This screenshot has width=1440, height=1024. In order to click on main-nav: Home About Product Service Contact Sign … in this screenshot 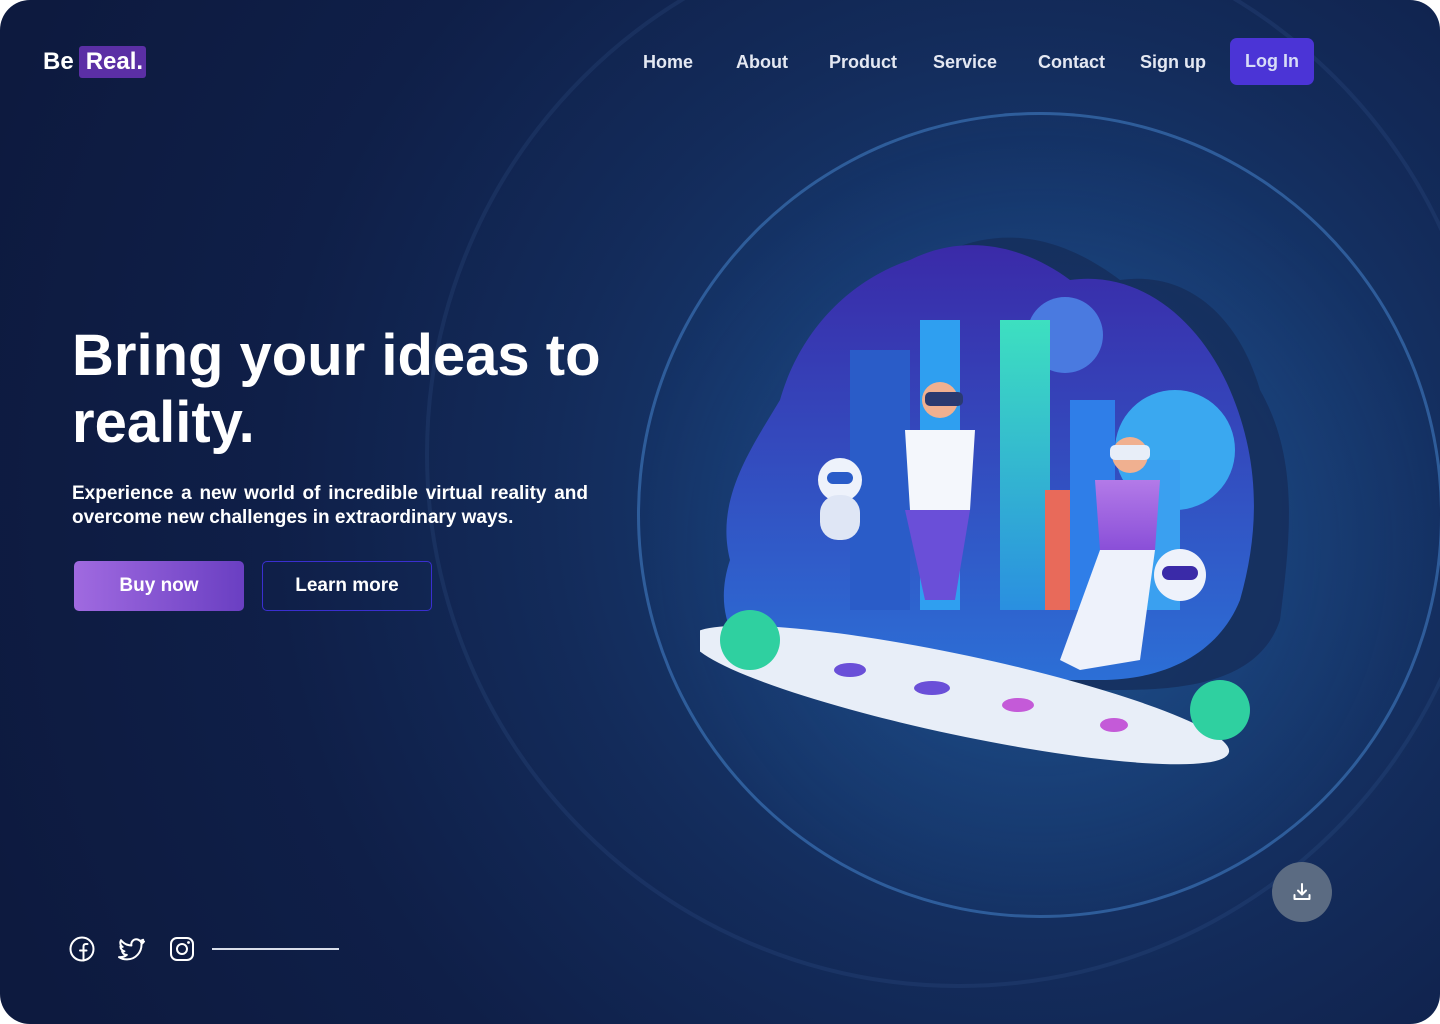, I will do `click(720, 62)`.